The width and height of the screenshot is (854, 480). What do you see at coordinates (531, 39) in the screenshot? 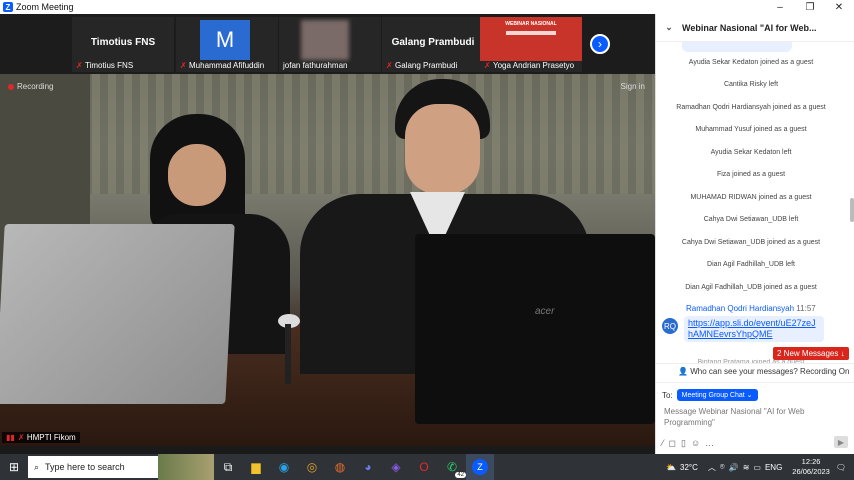
I see `webinar-banner: WEBINAR NASIONAL` at bounding box center [531, 39].